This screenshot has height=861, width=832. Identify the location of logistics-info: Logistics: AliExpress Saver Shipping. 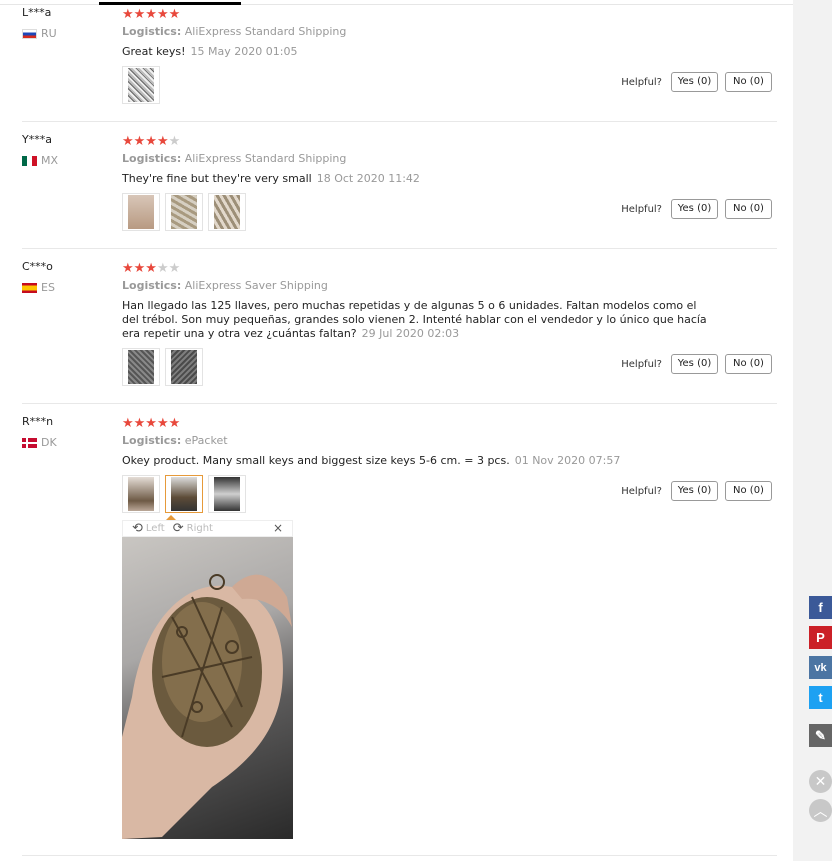
(225, 285).